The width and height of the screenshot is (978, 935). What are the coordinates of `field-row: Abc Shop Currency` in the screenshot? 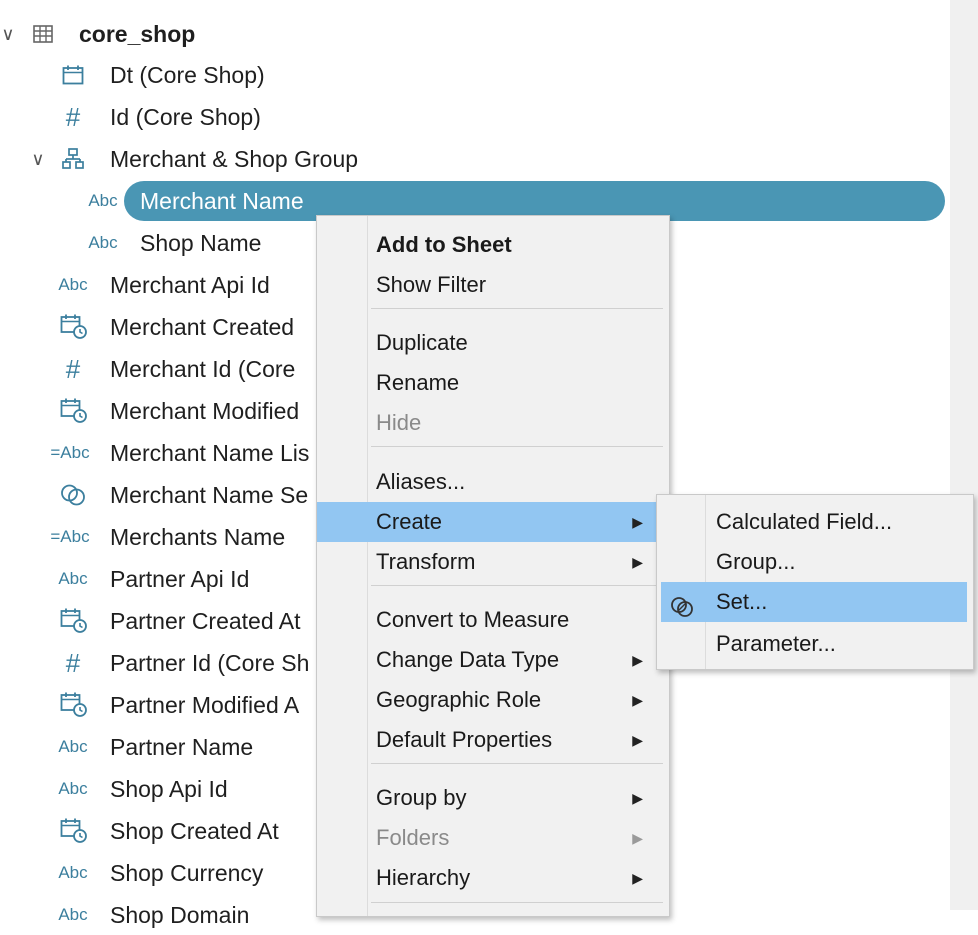 It's located at (160, 873).